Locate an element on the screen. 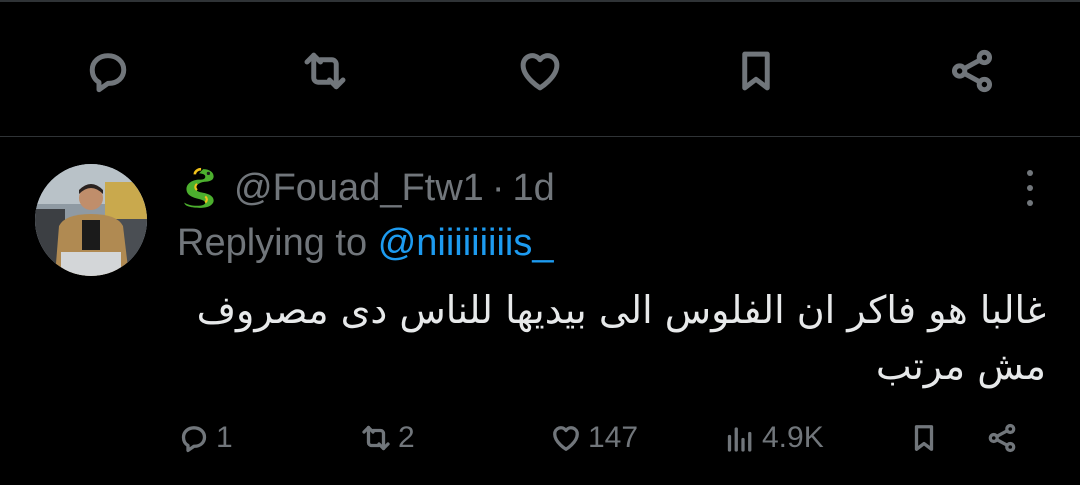 The height and width of the screenshot is (485, 1080). avatar-photo is located at coordinates (91, 220).